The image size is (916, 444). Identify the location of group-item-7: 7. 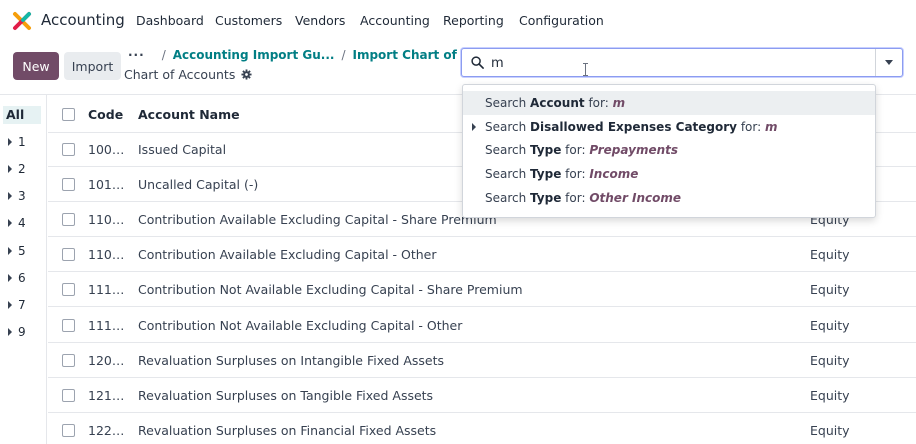
(17, 305).